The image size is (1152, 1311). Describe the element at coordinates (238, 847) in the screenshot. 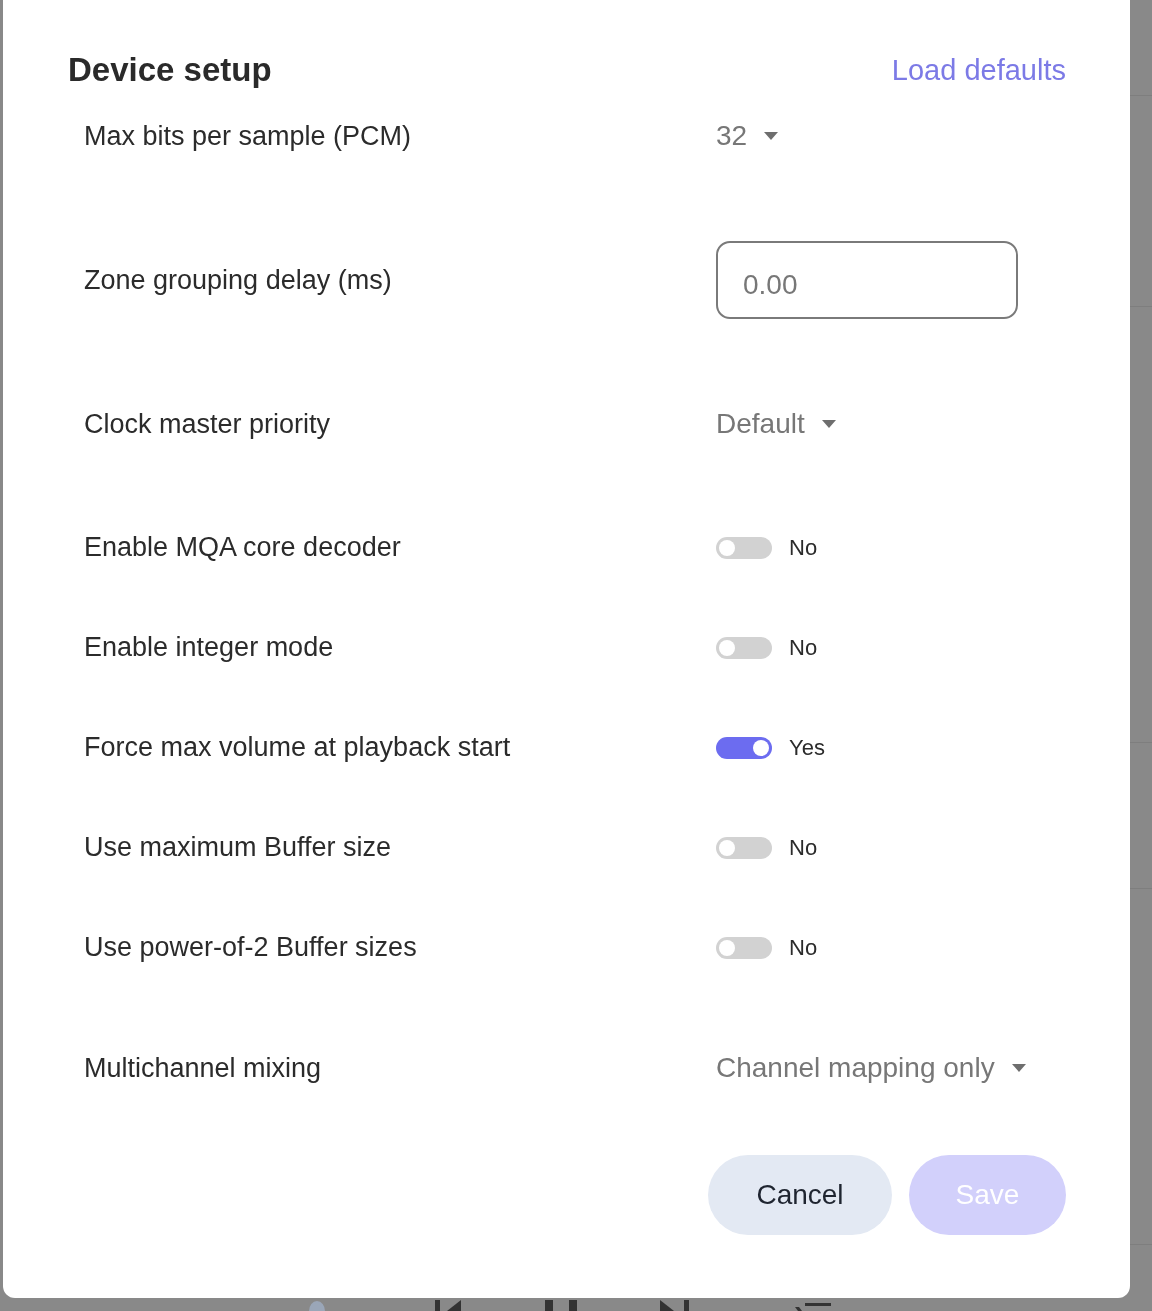

I see `setting-label: Use maximum Buffer size` at that location.